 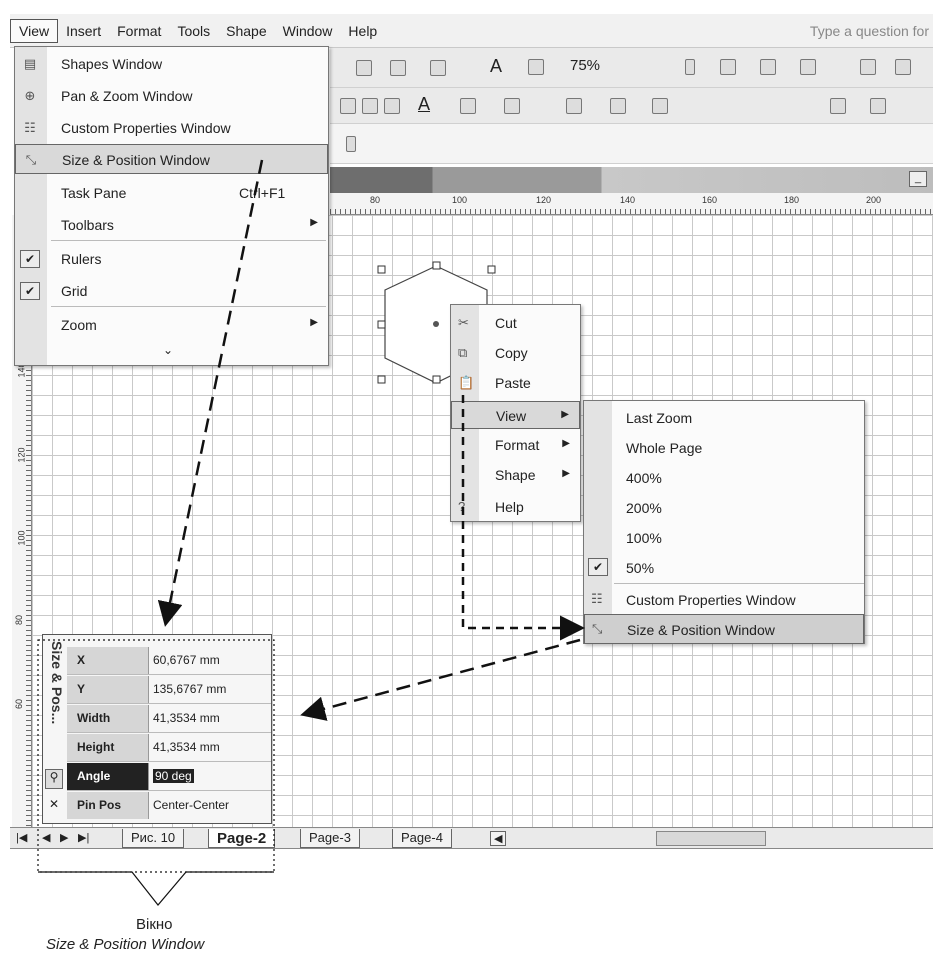 I want to click on caption-line-1: Вікно, so click(x=154, y=924).